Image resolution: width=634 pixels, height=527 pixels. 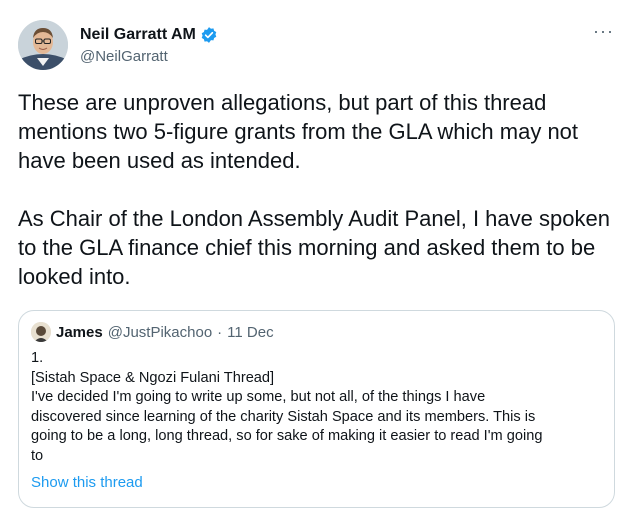 What do you see at coordinates (153, 377) in the screenshot?
I see `quoted-line: [Sistah Space & Ngozi Fulani Thread]` at bounding box center [153, 377].